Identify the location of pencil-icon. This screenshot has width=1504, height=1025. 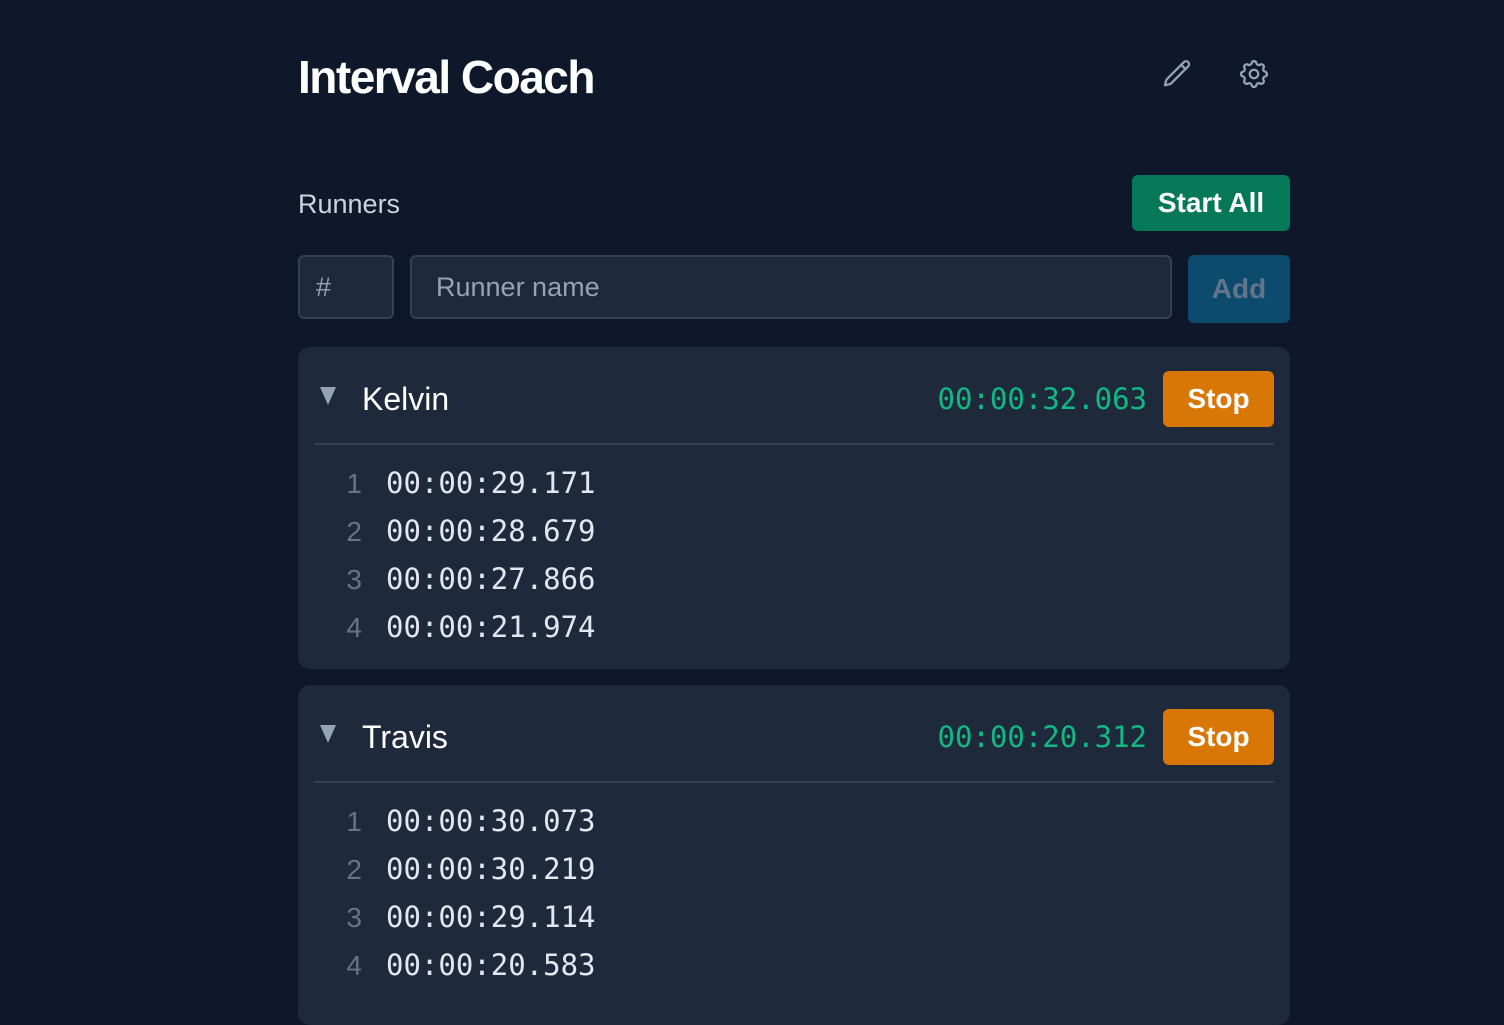
(1177, 73).